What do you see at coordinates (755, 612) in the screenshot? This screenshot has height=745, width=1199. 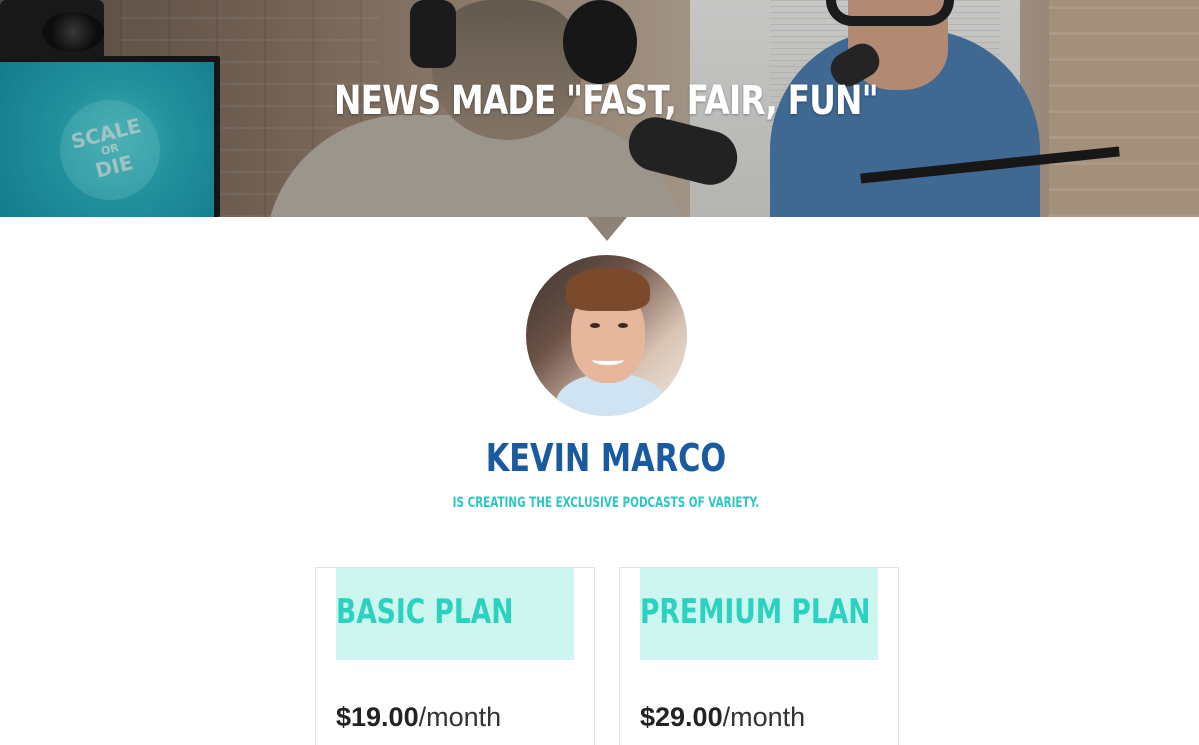 I see `plan-name: PREMIUM PLAN` at bounding box center [755, 612].